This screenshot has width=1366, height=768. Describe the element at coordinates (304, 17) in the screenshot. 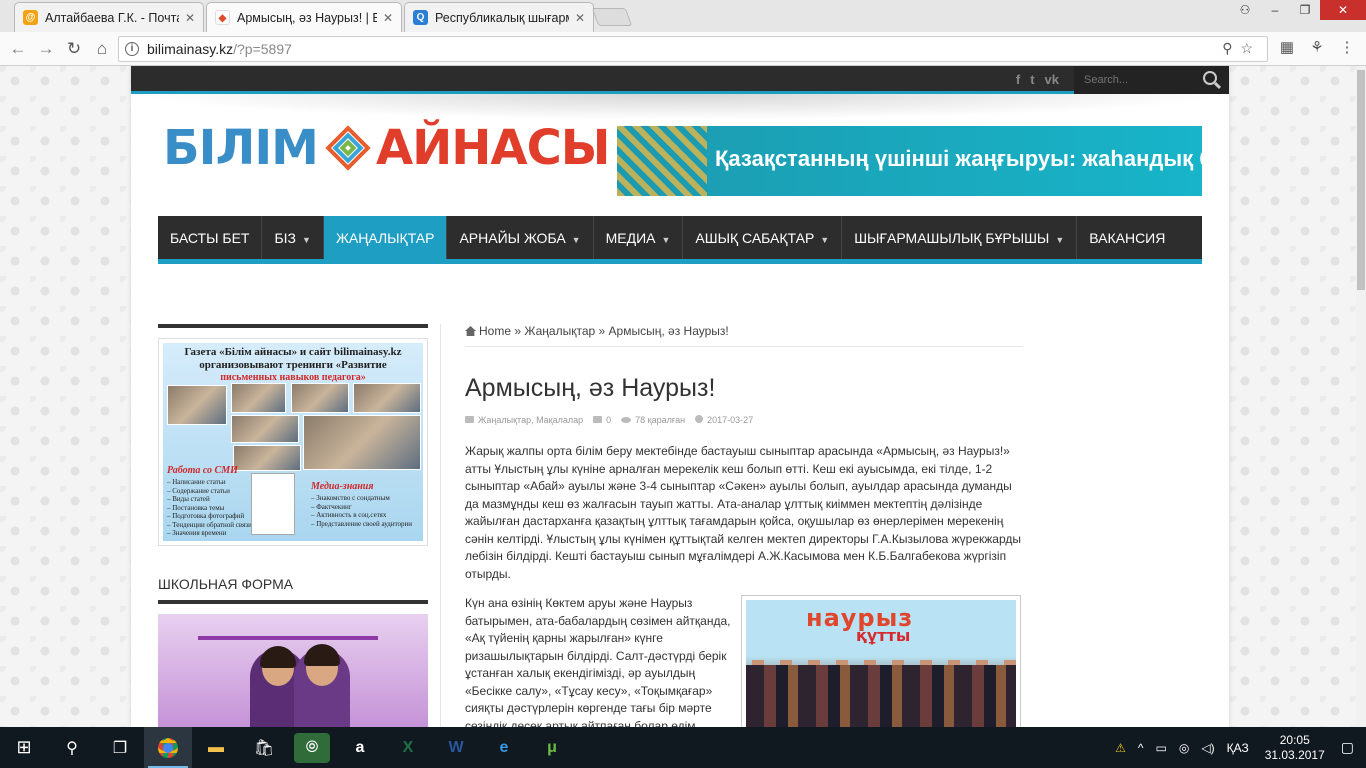

I see `browser-tab-article: ◆ Армысың, әз Наурыз! | Б ✕` at that location.